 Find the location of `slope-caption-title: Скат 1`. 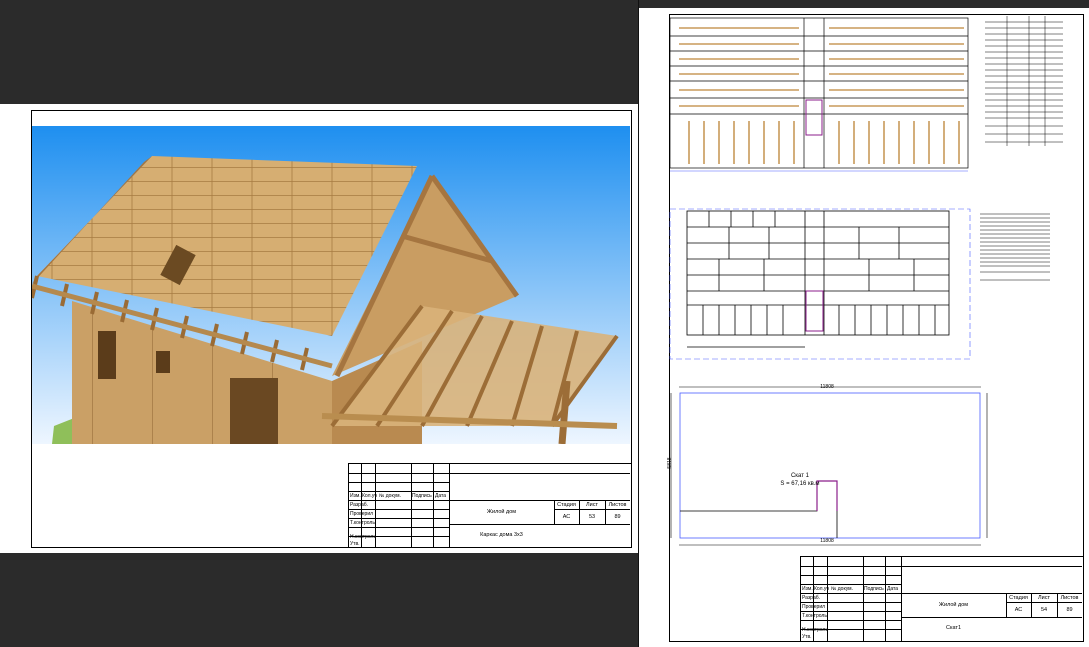

slope-caption-title: Скат 1 is located at coordinates (800, 476).